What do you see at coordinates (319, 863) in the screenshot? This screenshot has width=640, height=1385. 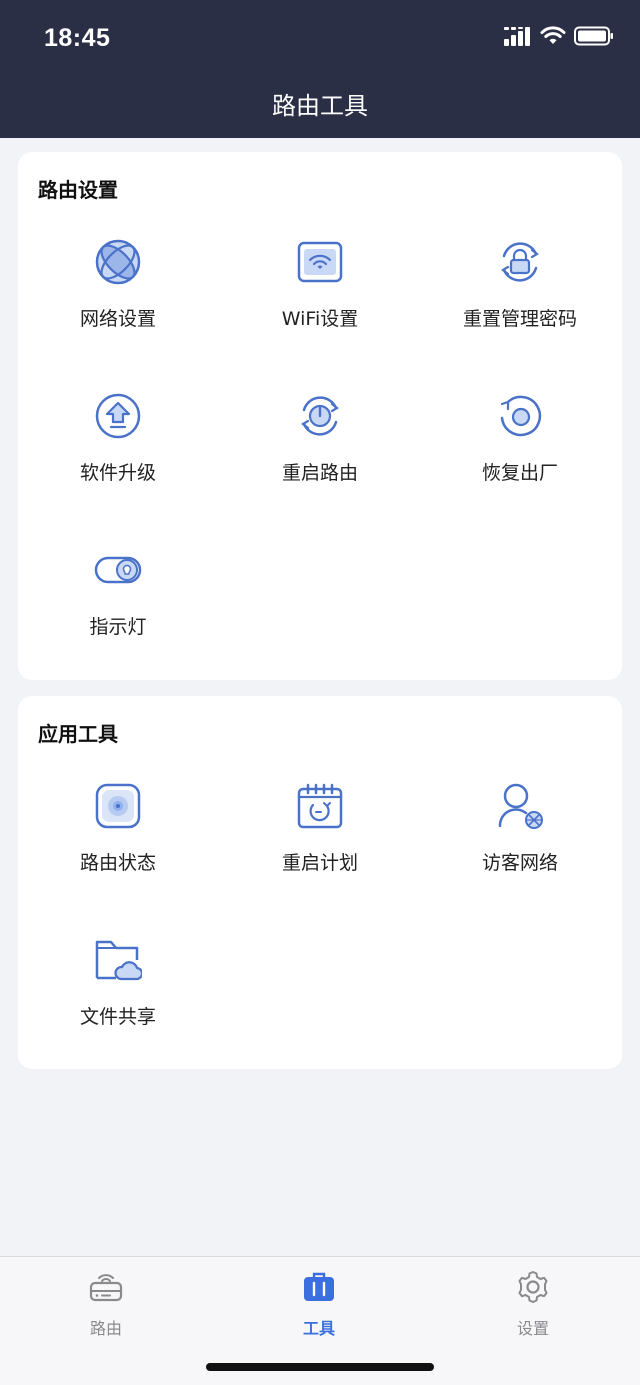 I see `tool-label: 重启计划` at bounding box center [319, 863].